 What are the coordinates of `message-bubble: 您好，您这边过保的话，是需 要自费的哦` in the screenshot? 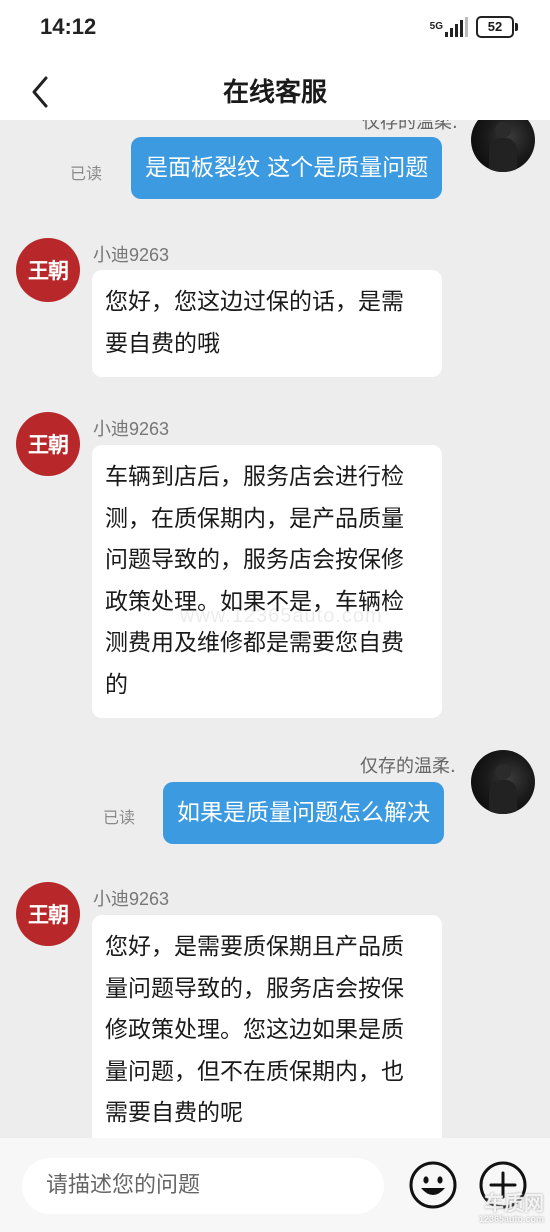 It's located at (267, 323).